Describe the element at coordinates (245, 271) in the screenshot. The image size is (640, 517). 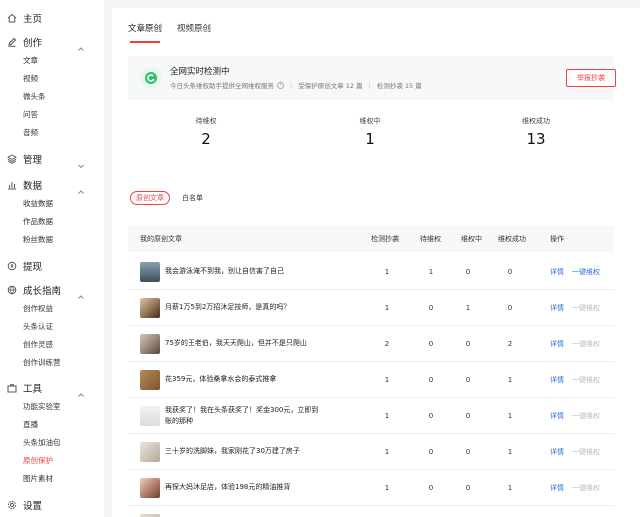
I see `article-title: 我会游泳淹不到我，别让自信害了自己` at that location.